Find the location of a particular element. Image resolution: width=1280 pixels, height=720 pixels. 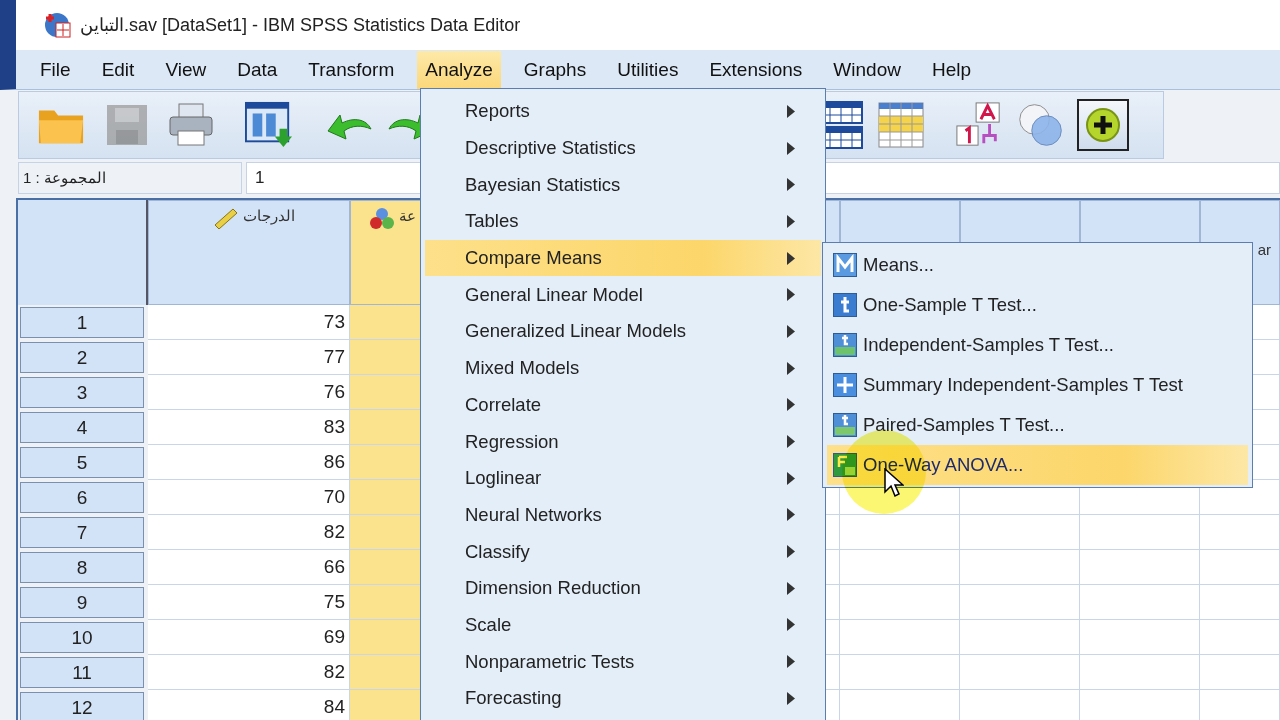

window-title: التباين.sav [DataSet1] - IBM SPSS Statistics Data Editor is located at coordinates (300, 25).